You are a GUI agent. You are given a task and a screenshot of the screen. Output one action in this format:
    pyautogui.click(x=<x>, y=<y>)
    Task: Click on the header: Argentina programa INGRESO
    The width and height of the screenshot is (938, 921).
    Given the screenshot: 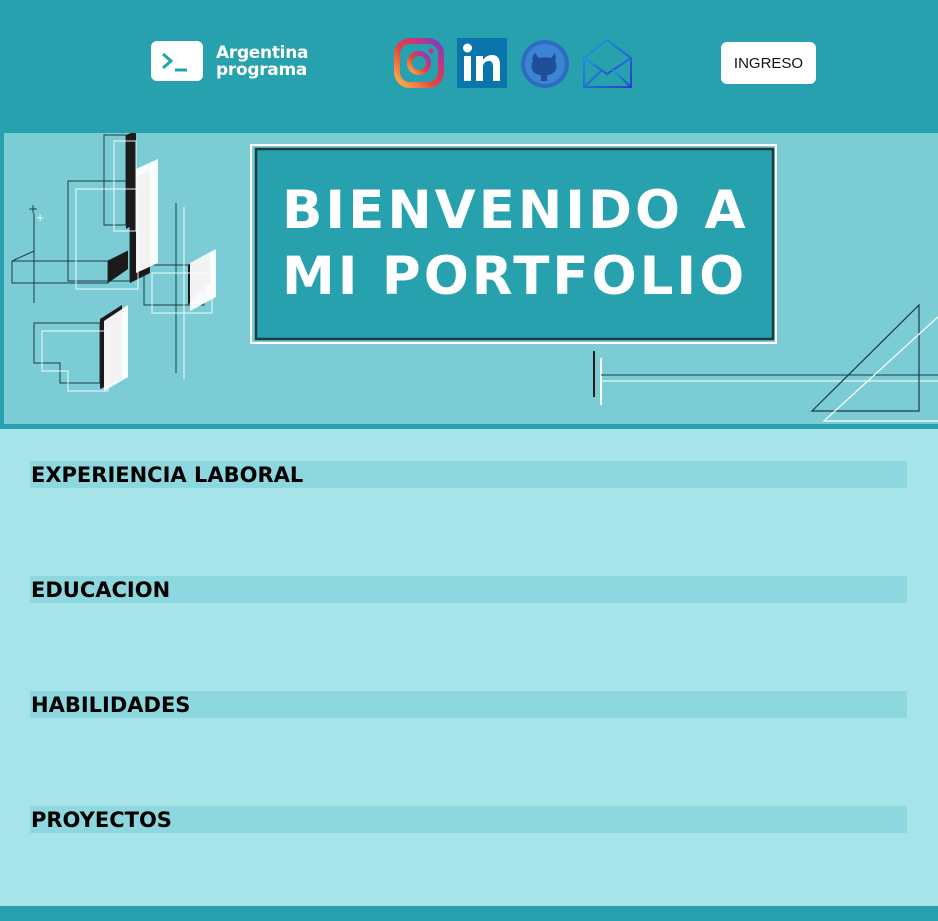 What is the action you would take?
    pyautogui.click(x=469, y=66)
    